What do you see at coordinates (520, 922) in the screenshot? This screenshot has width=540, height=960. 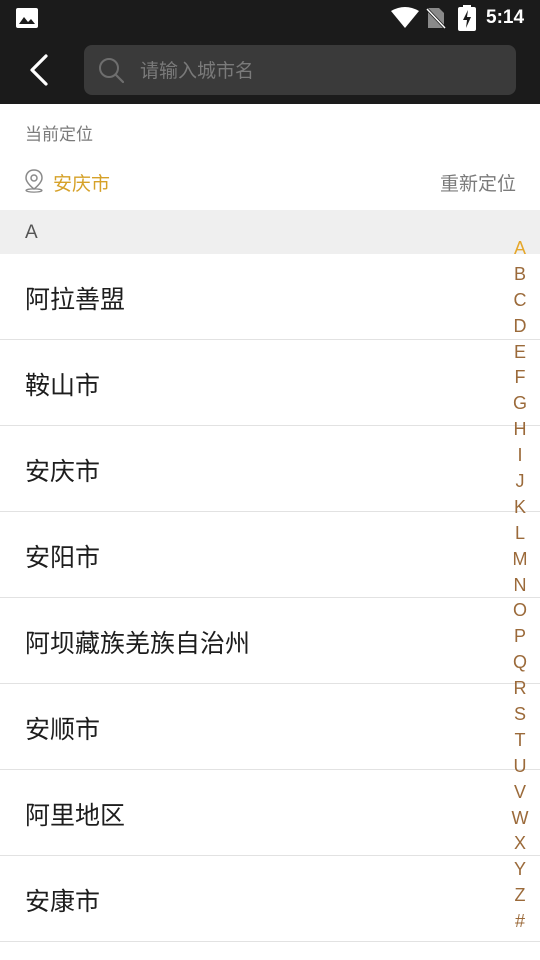 I see `index-letter: #` at bounding box center [520, 922].